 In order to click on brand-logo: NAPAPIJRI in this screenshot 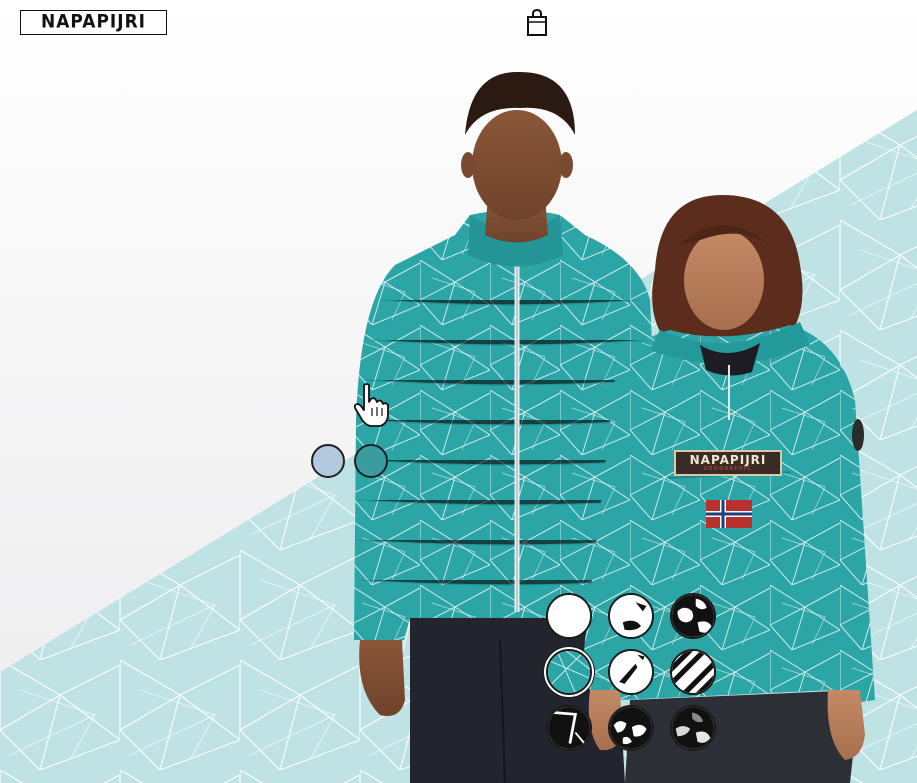, I will do `click(93, 22)`.